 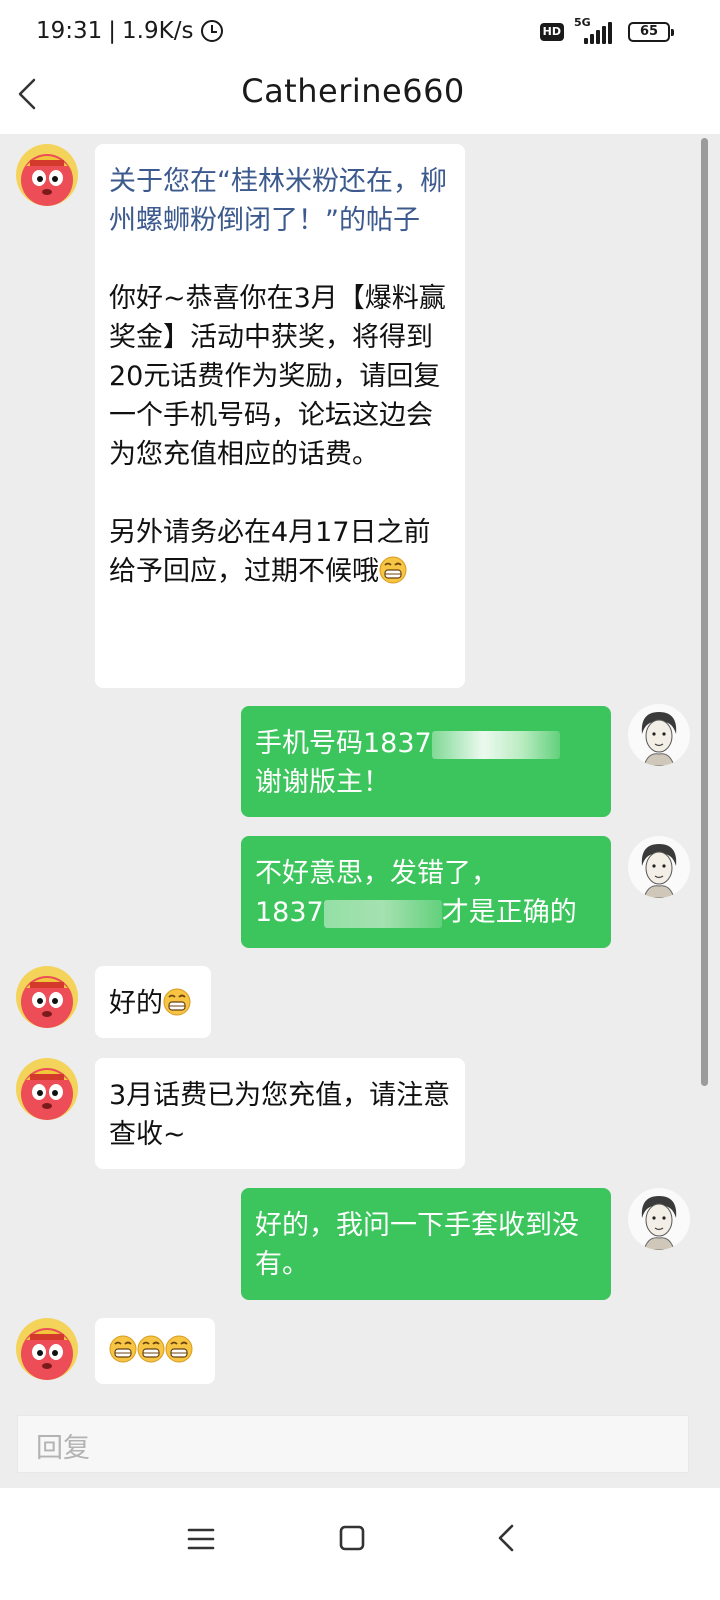 I want to click on home-button, so click(x=352, y=1542).